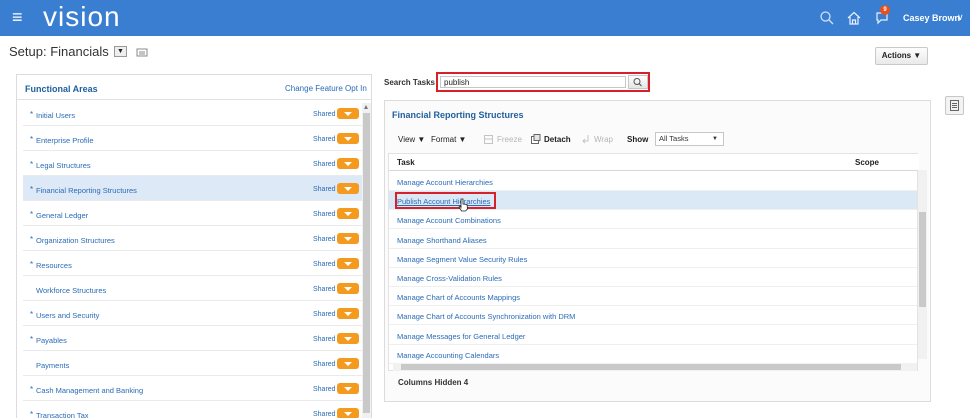  I want to click on functional-area-label: Resources, so click(54, 265).